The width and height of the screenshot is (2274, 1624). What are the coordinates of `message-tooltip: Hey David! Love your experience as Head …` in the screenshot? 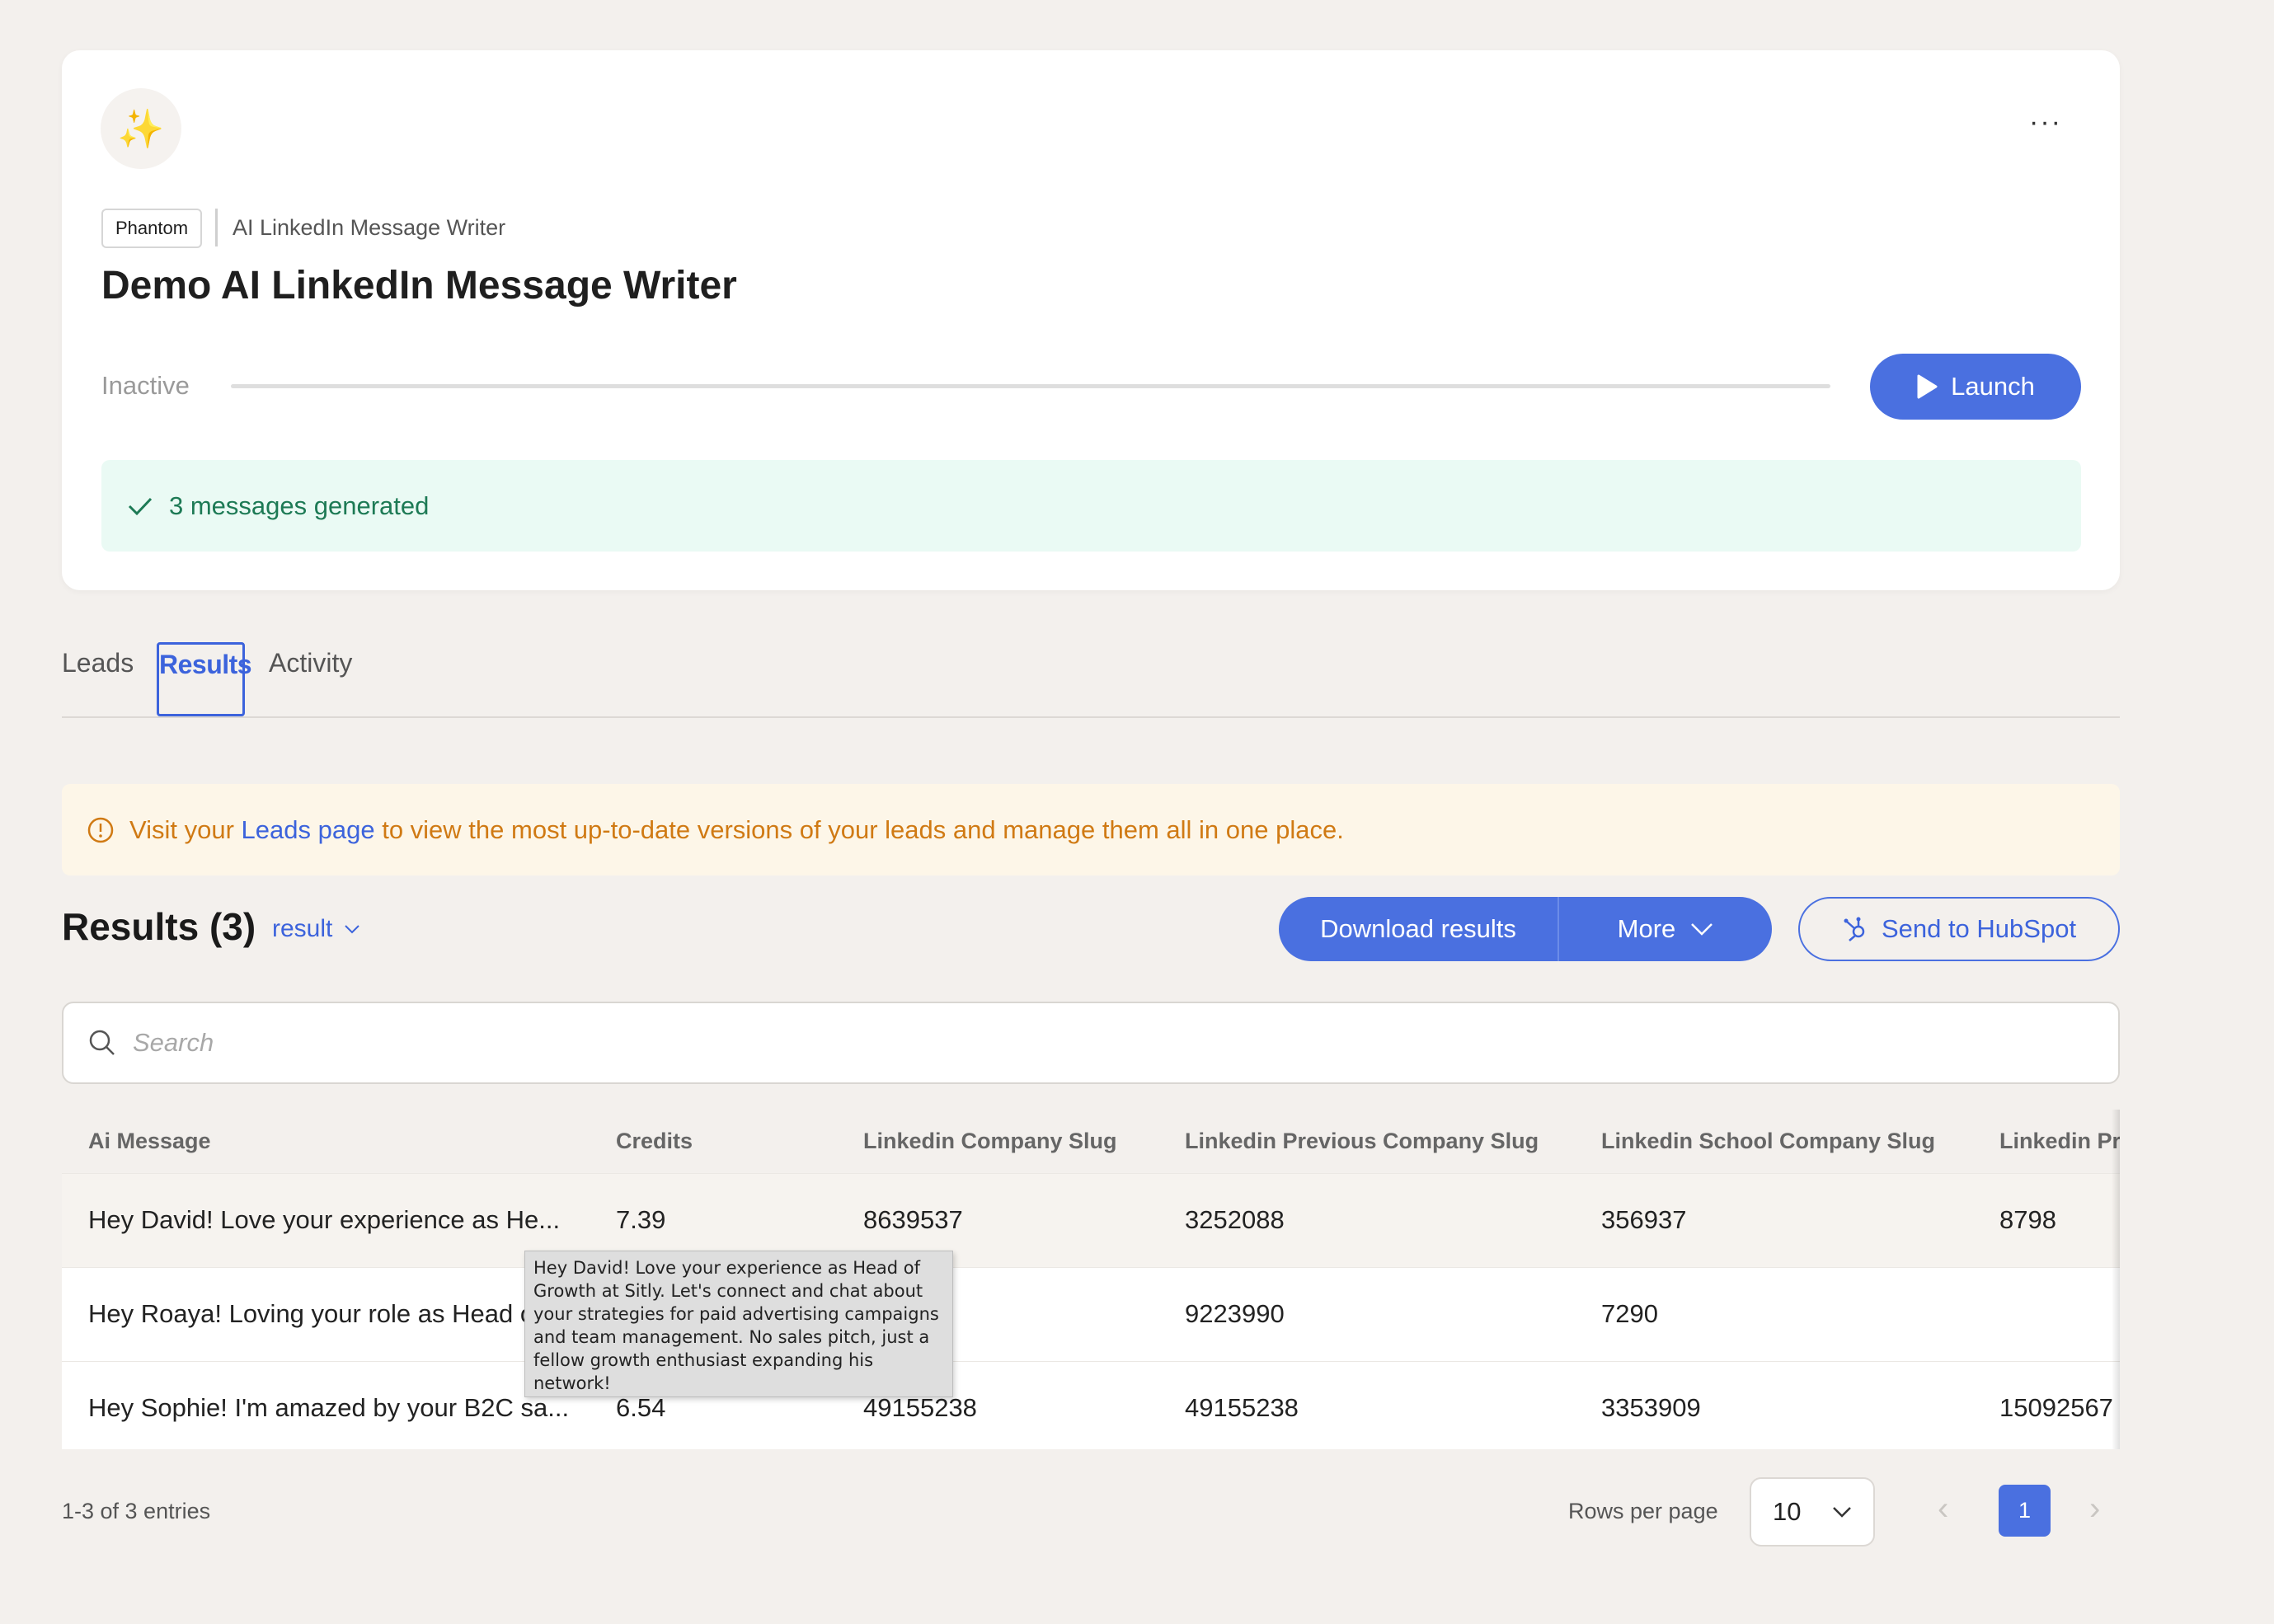 It's located at (738, 1324).